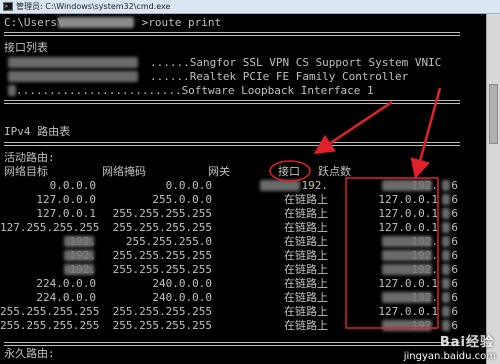 This screenshot has width=500, height=364. Describe the element at coordinates (493, 114) in the screenshot. I see `scrollbar-thumb` at that location.